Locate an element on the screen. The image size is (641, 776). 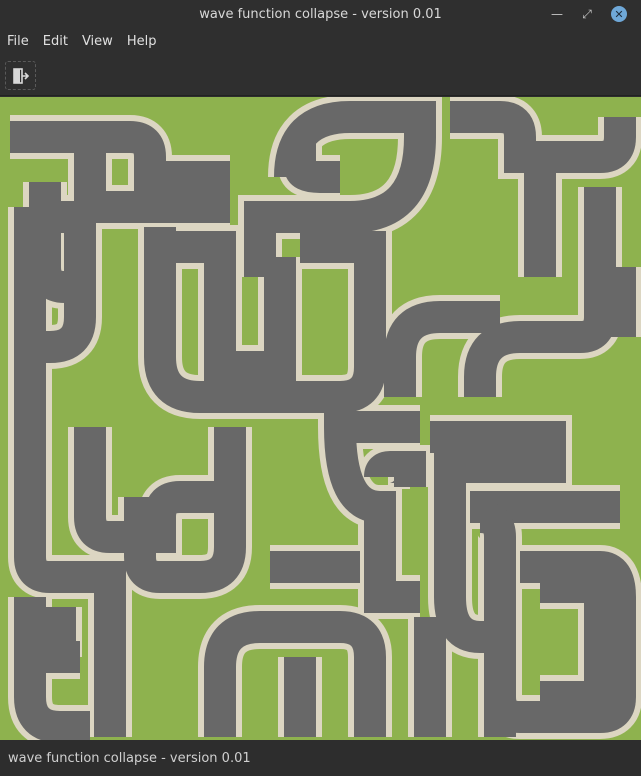
exit-icon is located at coordinates (20, 75).